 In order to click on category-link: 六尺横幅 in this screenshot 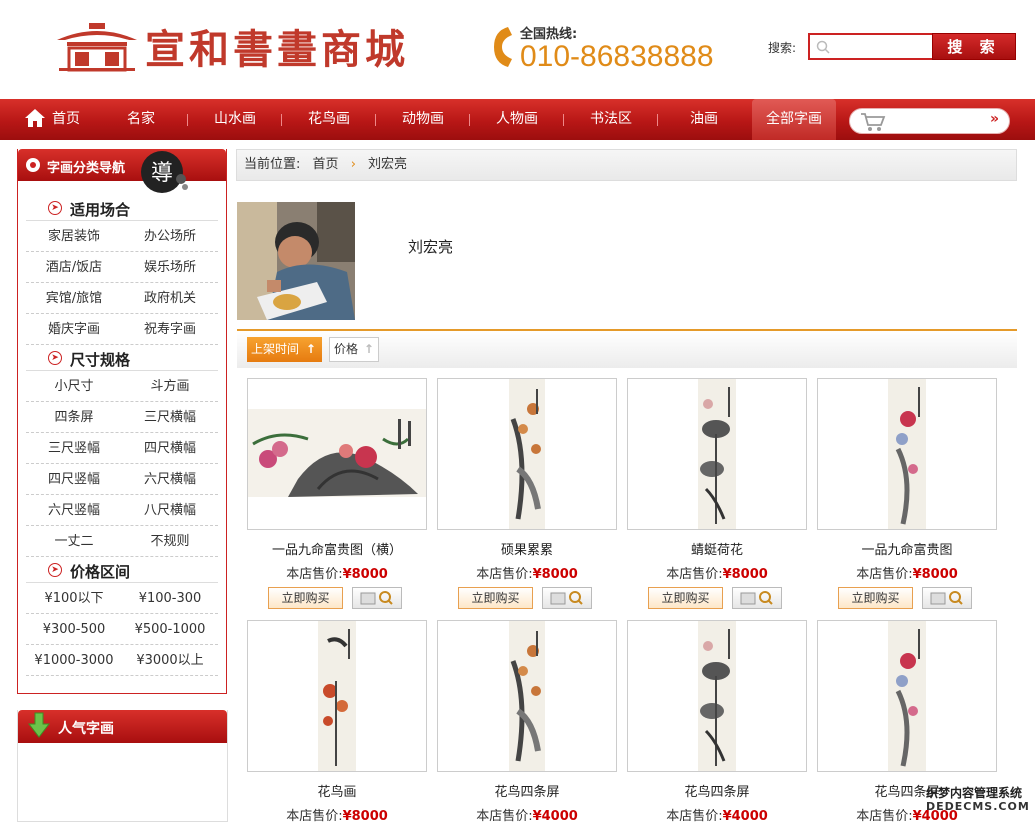, I will do `click(170, 479)`.